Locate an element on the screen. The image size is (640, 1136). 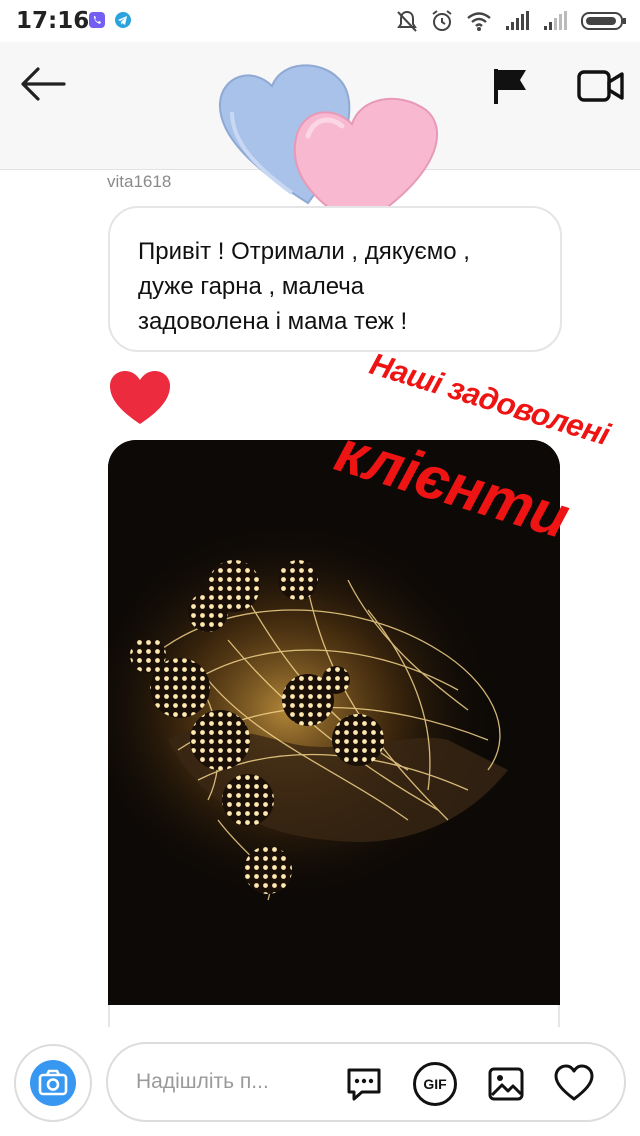
gif-icon: GIF is located at coordinates (435, 1084).